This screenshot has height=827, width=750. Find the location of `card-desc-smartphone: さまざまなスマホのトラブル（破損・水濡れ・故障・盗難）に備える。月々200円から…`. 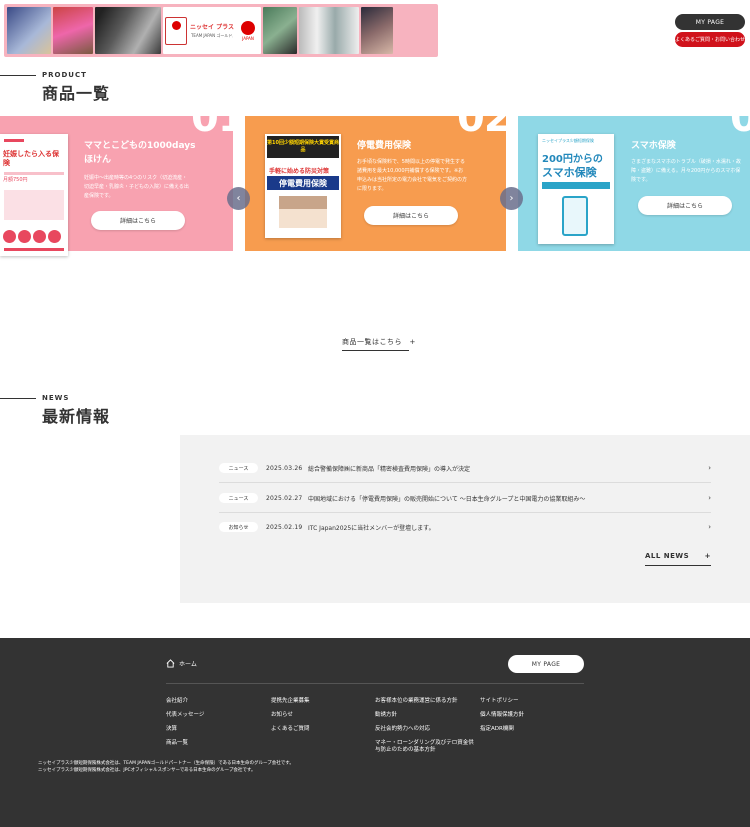

card-desc-smartphone: さまざまなスマホのトラブル（破損・水濡れ・故障・盗難）に備える。月々200円から… is located at coordinates (686, 171).